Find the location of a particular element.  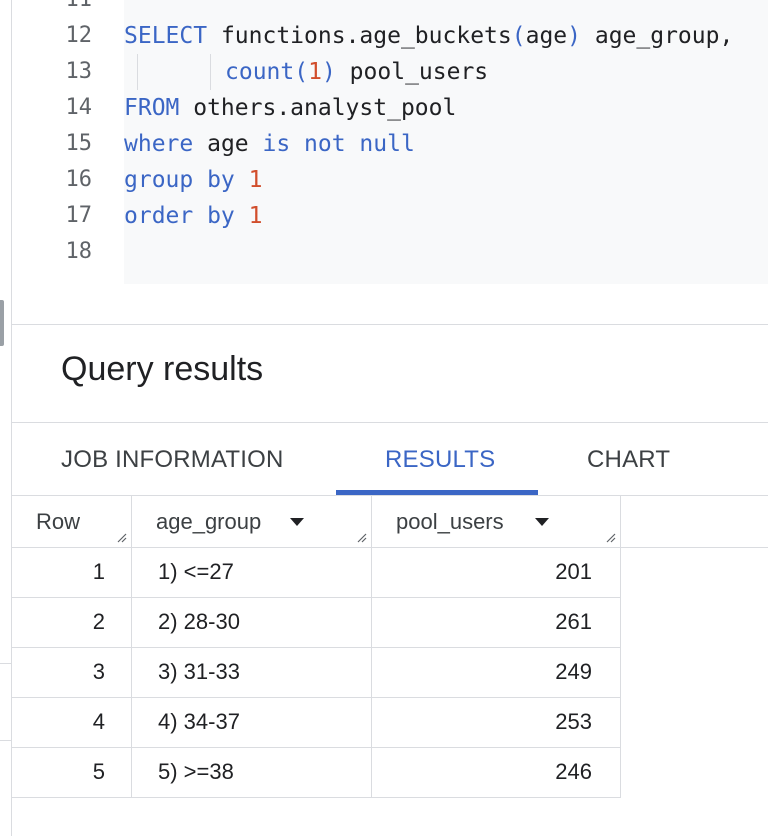

row-number-cell: 3 is located at coordinates (72, 672).